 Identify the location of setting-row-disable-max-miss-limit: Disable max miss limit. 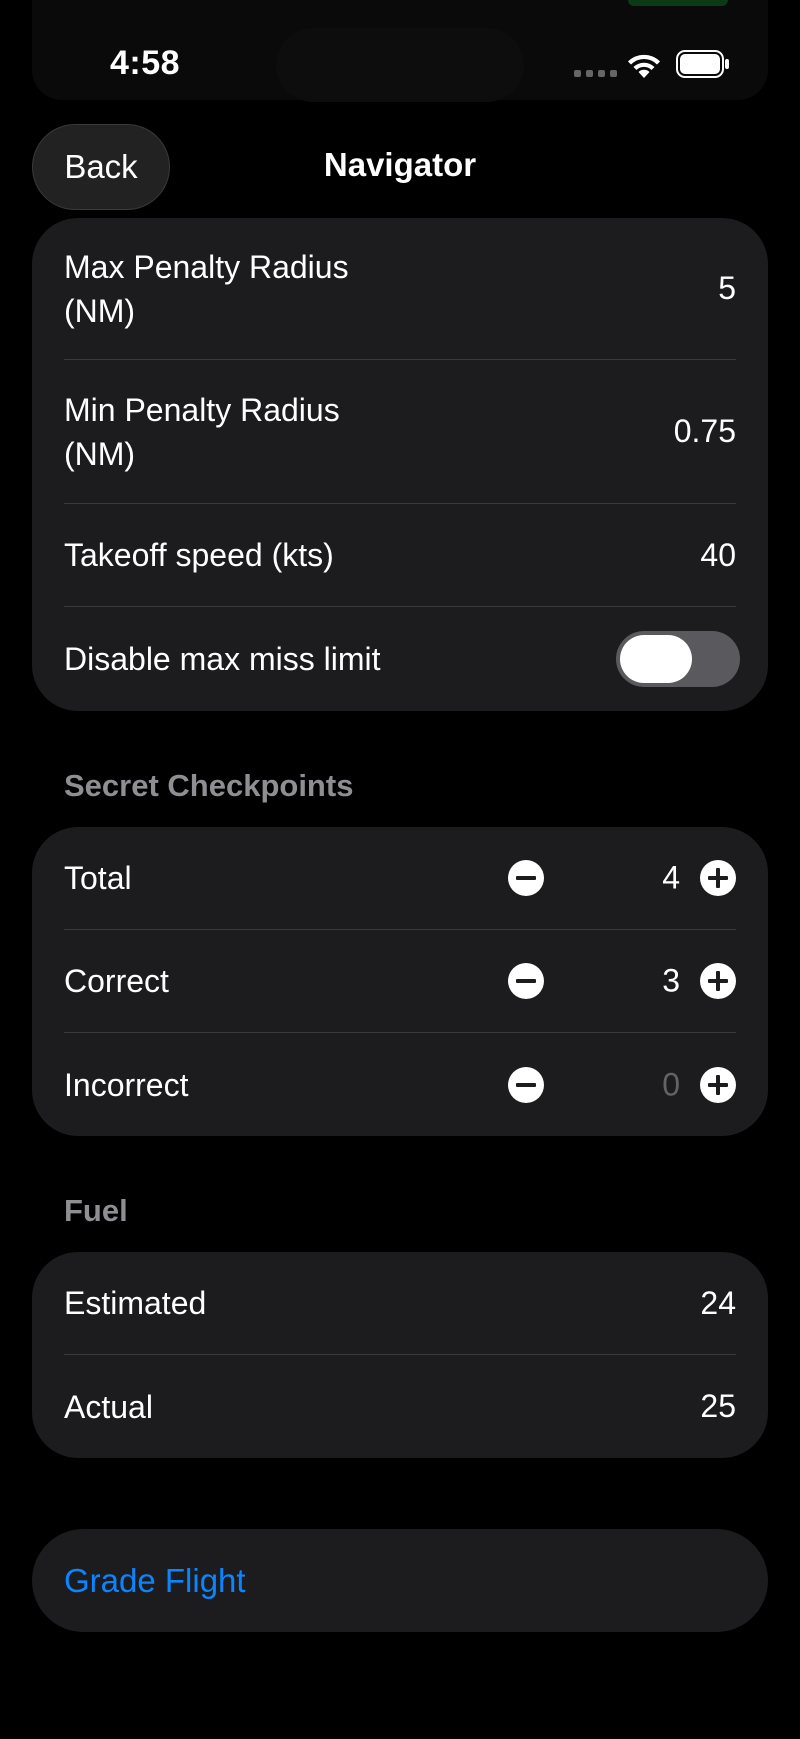
(402, 659).